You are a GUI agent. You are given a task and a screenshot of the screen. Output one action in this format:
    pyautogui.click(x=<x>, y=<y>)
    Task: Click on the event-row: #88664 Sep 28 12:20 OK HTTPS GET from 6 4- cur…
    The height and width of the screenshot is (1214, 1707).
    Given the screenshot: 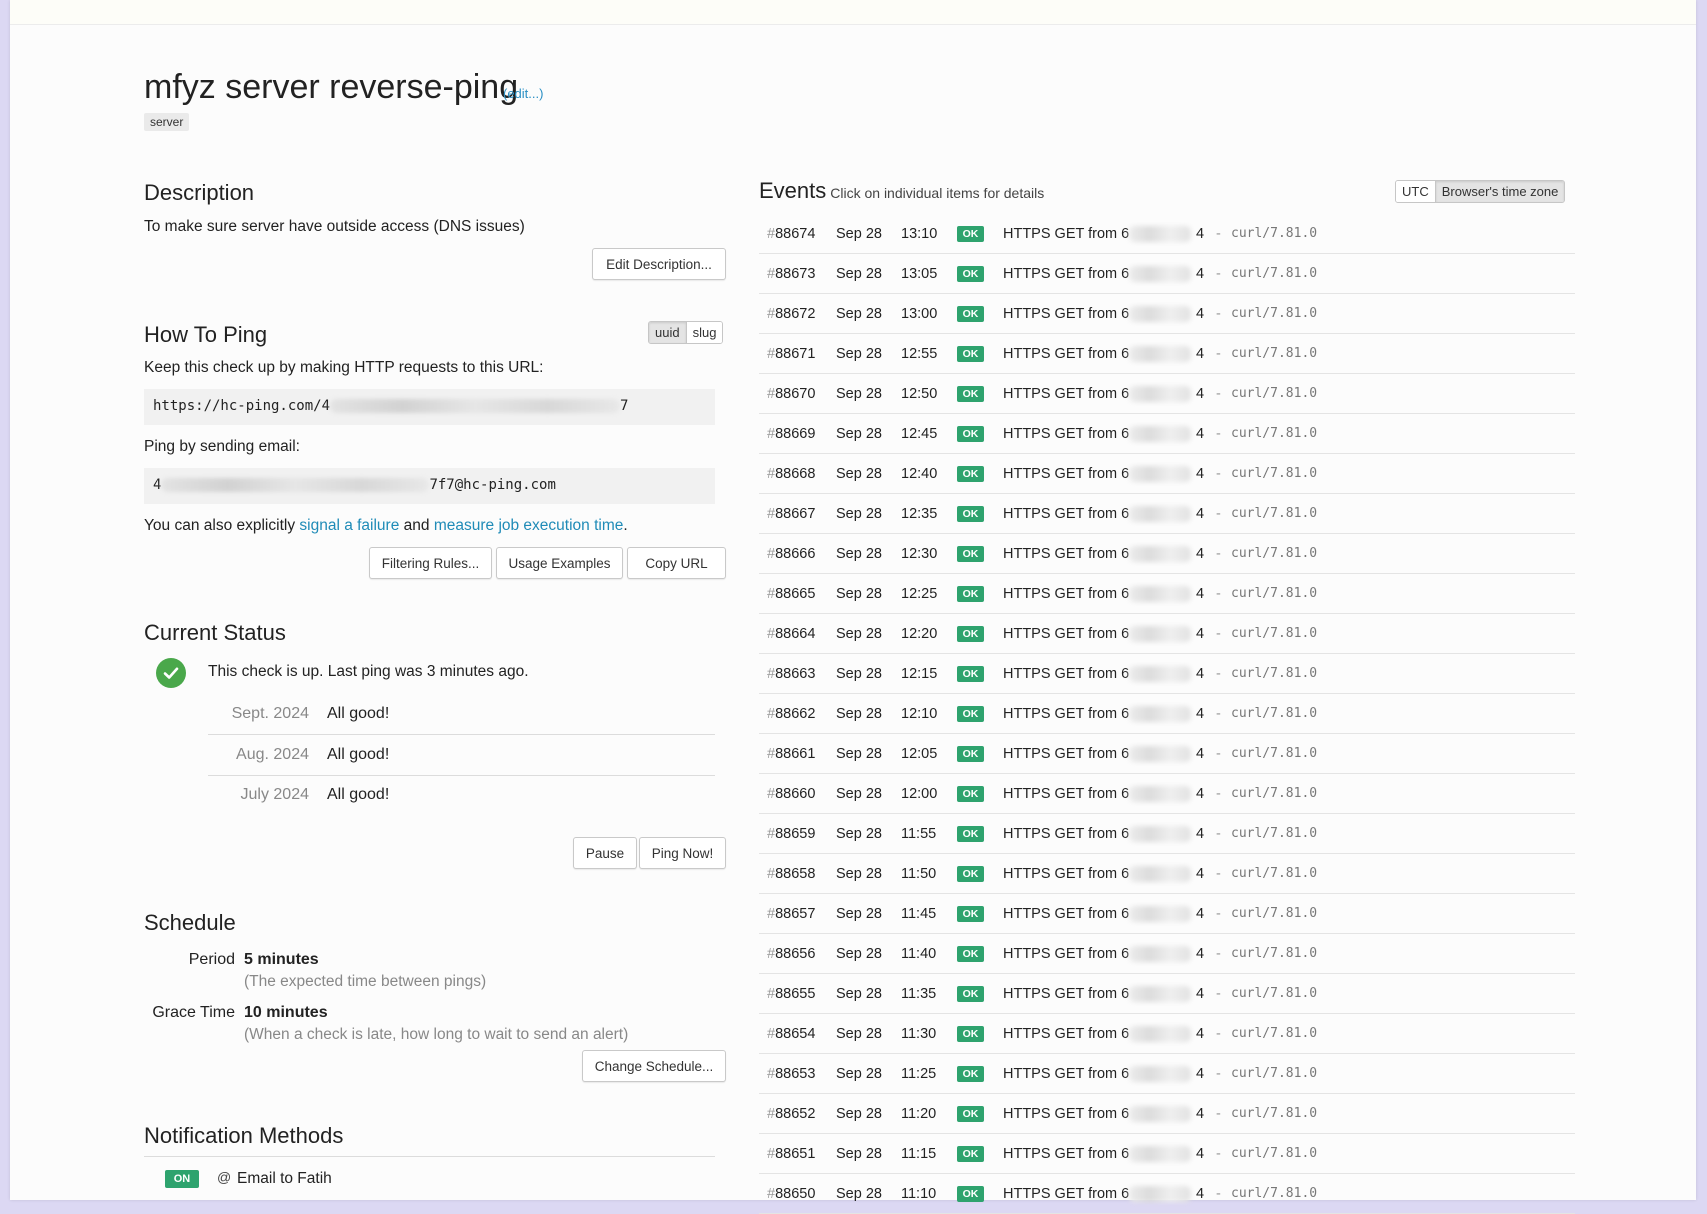 What is the action you would take?
    pyautogui.click(x=1167, y=634)
    